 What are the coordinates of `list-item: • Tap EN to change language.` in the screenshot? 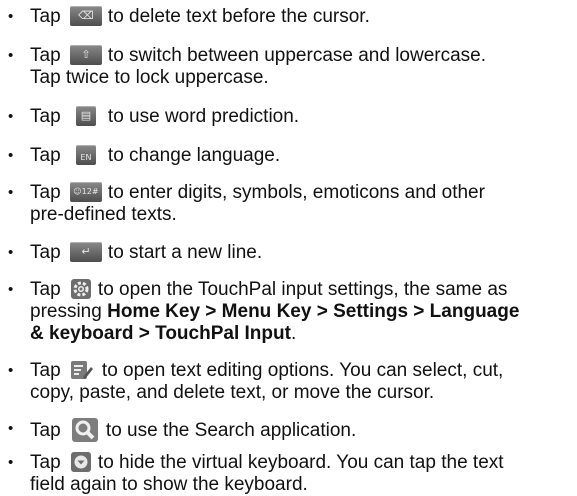 It's located at (287, 156).